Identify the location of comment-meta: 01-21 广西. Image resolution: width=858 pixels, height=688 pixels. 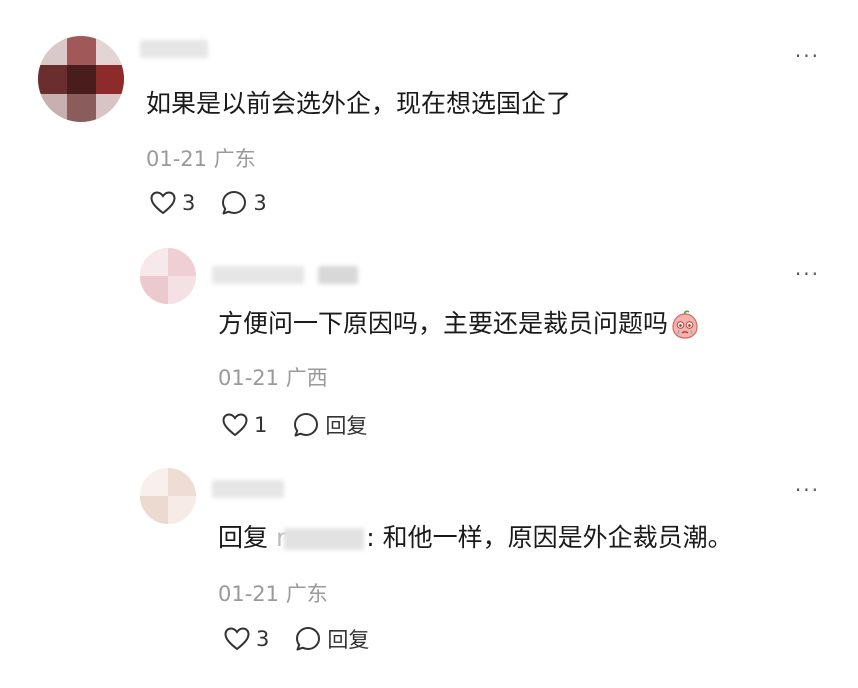
(273, 377).